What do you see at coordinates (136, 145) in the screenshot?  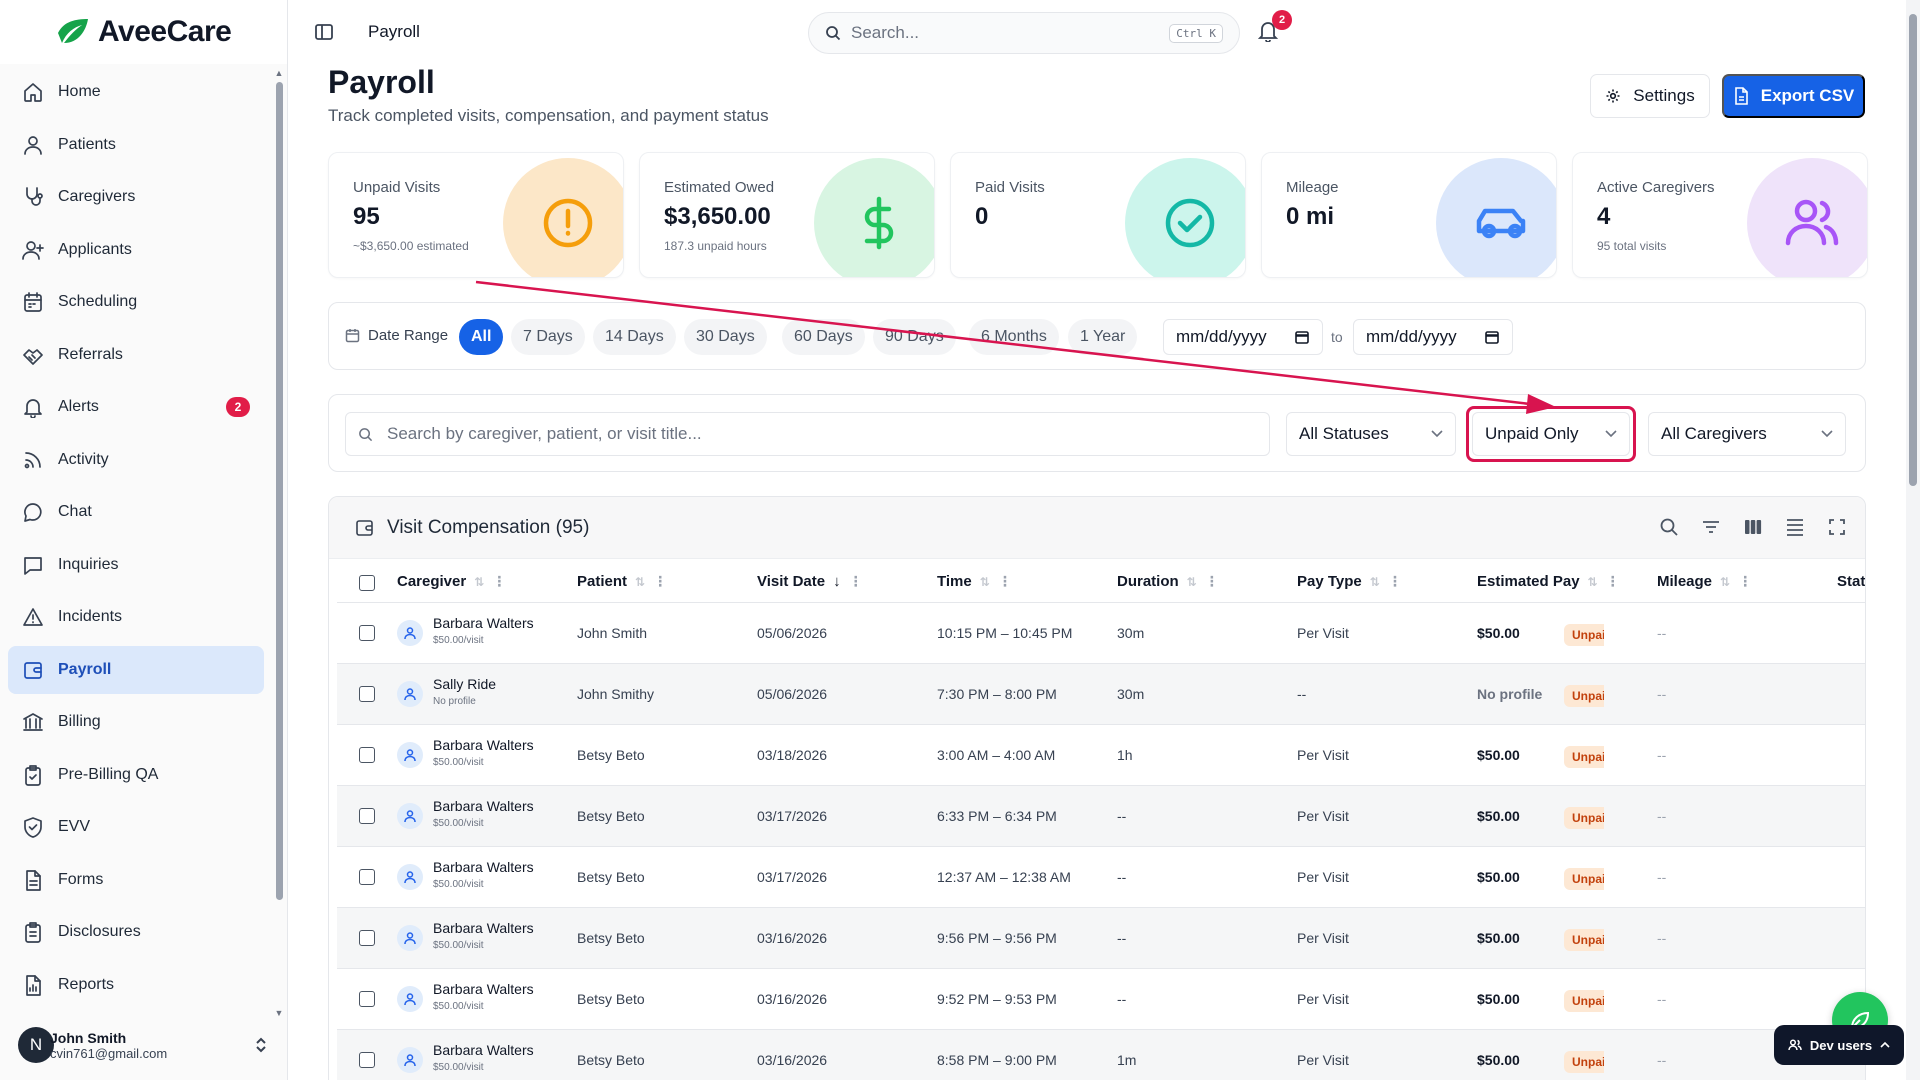 I see `sidebar-item-patients: Patients` at bounding box center [136, 145].